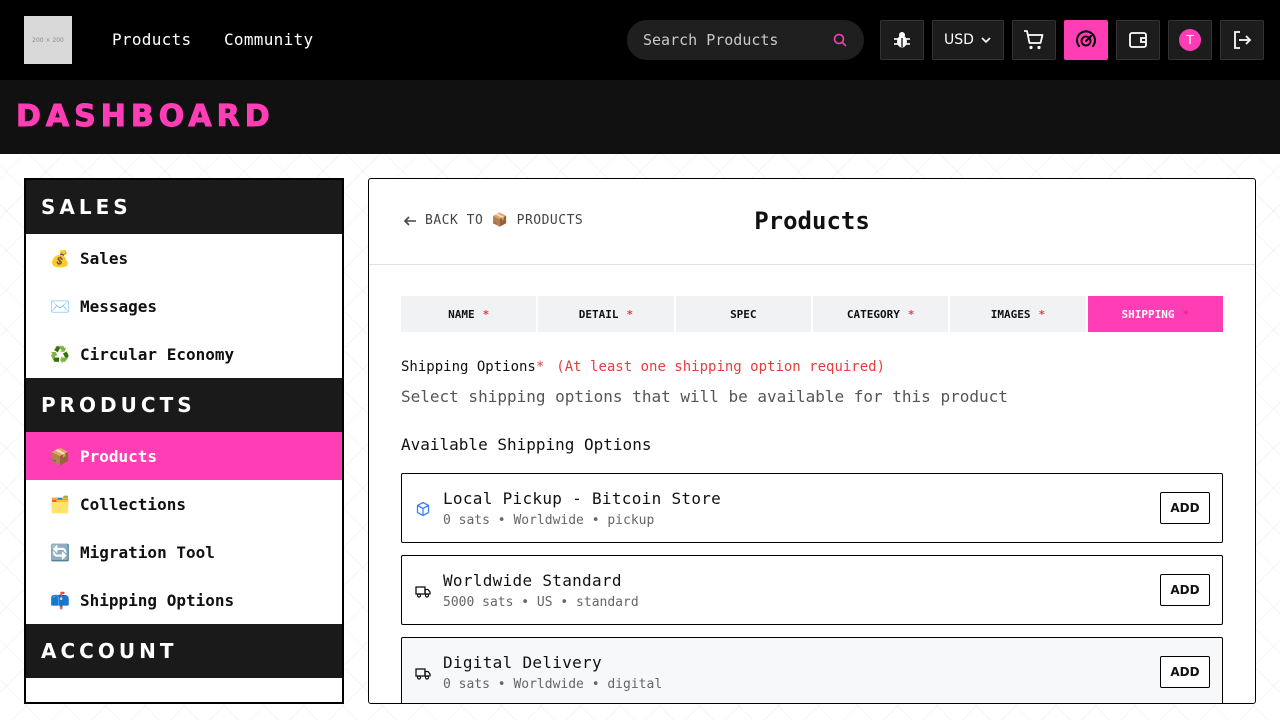 The height and width of the screenshot is (720, 1280). What do you see at coordinates (157, 600) in the screenshot?
I see `sidebar-item-label: Shipping Options` at bounding box center [157, 600].